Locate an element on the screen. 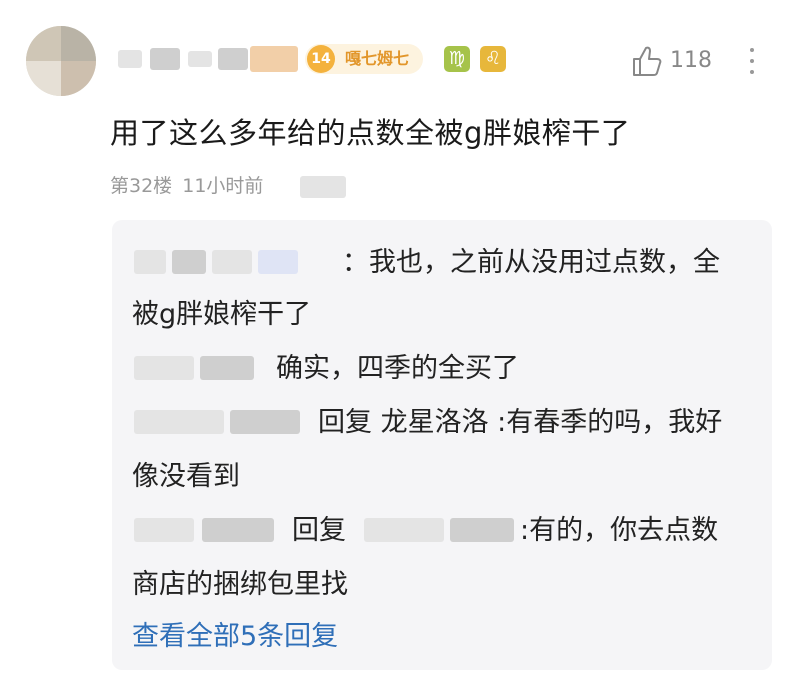 The height and width of the screenshot is (698, 796). reply-text: 回复 龙星洛洛 :有春季的吗，我好 is located at coordinates (520, 422).